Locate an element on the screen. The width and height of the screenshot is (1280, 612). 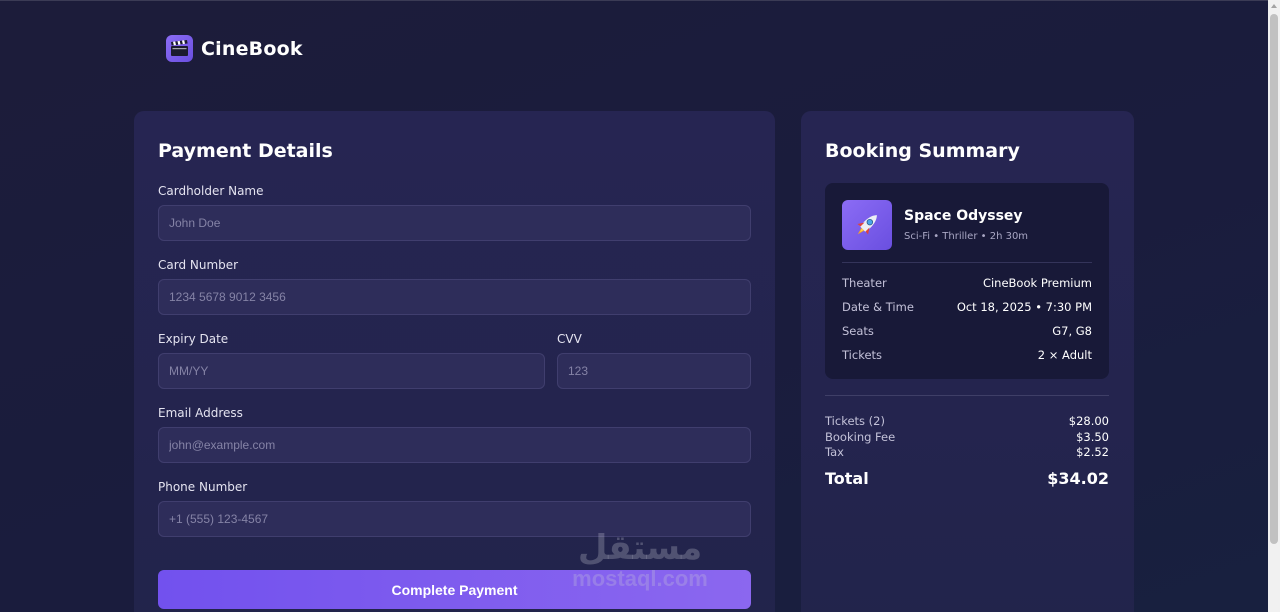
card-number-input is located at coordinates (454, 297).